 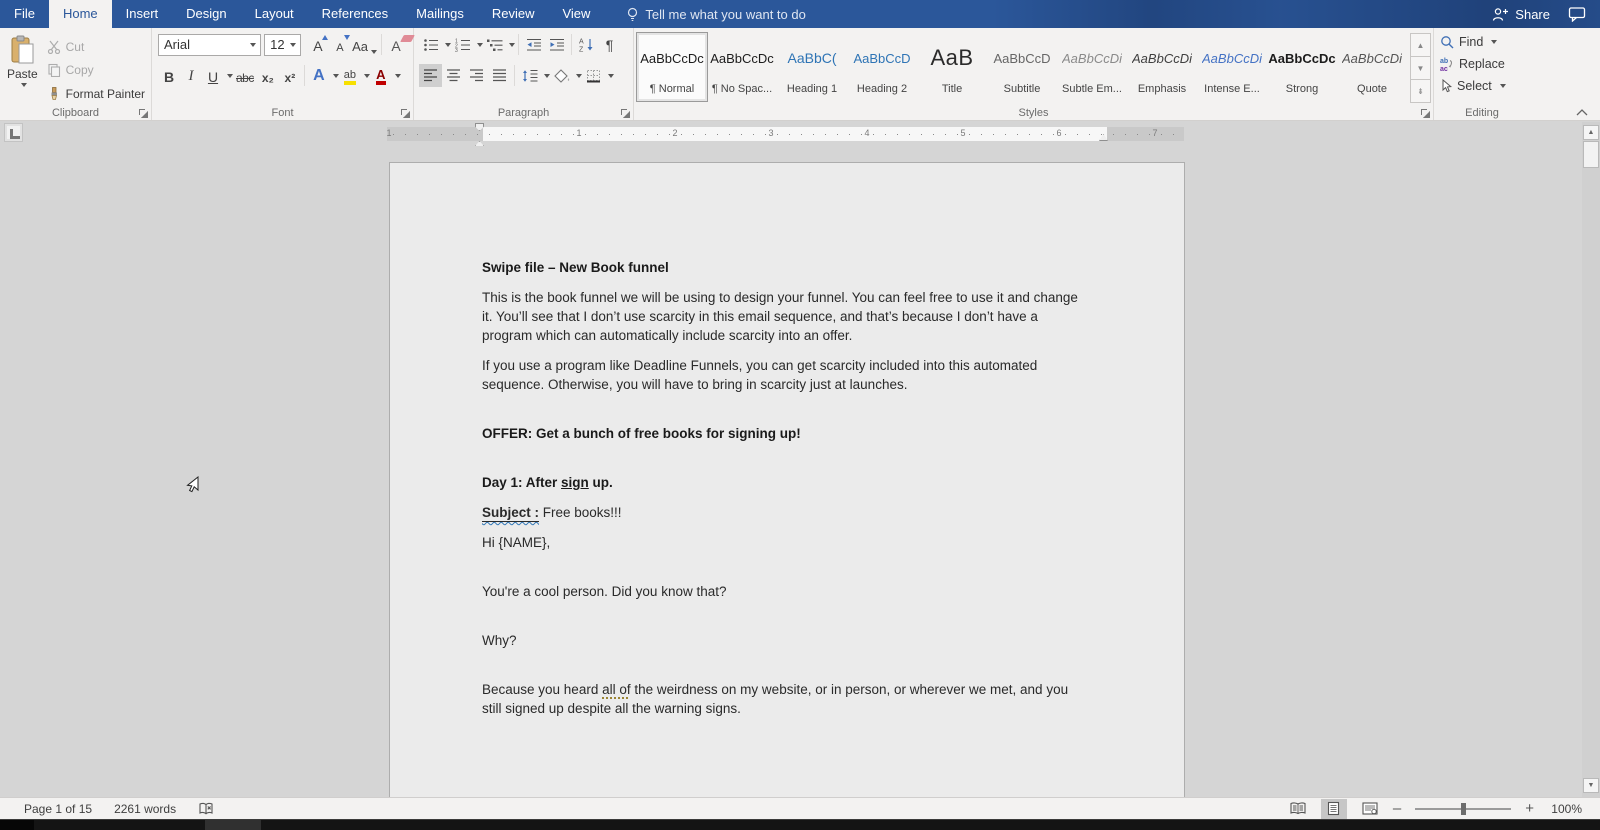 What do you see at coordinates (24, 14) in the screenshot?
I see `tab-file: File` at bounding box center [24, 14].